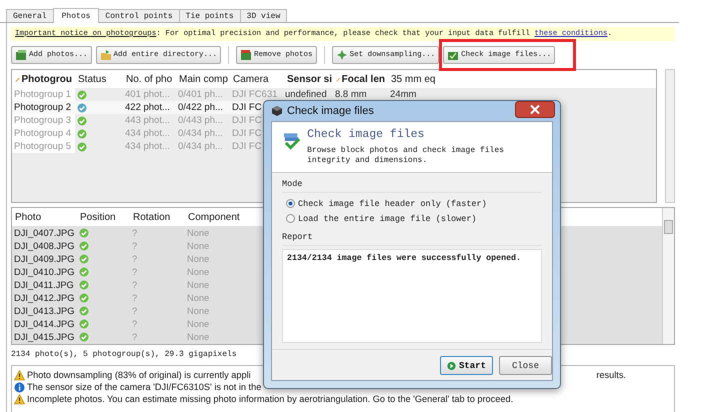 The height and width of the screenshot is (412, 709). Describe the element at coordinates (412, 186) in the screenshot. I see `group-label: Mode` at that location.